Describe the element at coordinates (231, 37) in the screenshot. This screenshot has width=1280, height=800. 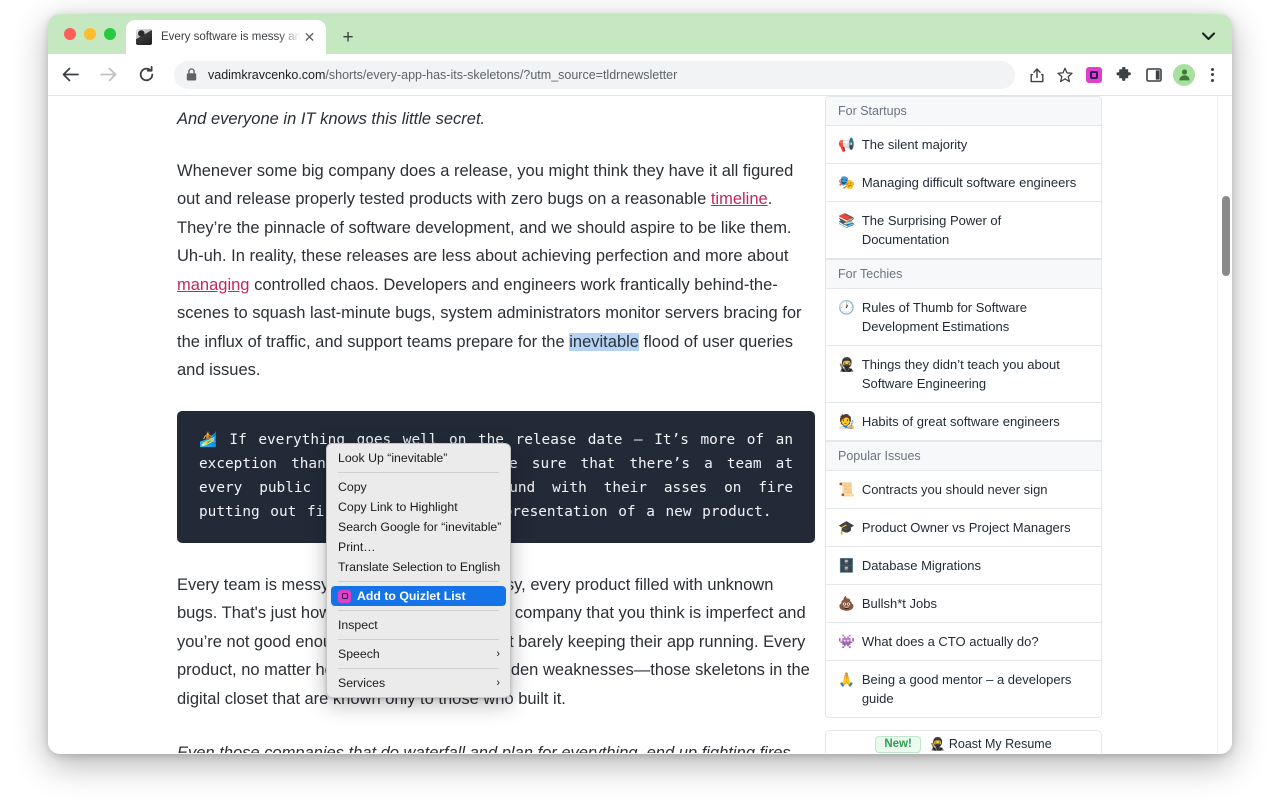
I see `tab-title: Every software is messy and h` at that location.